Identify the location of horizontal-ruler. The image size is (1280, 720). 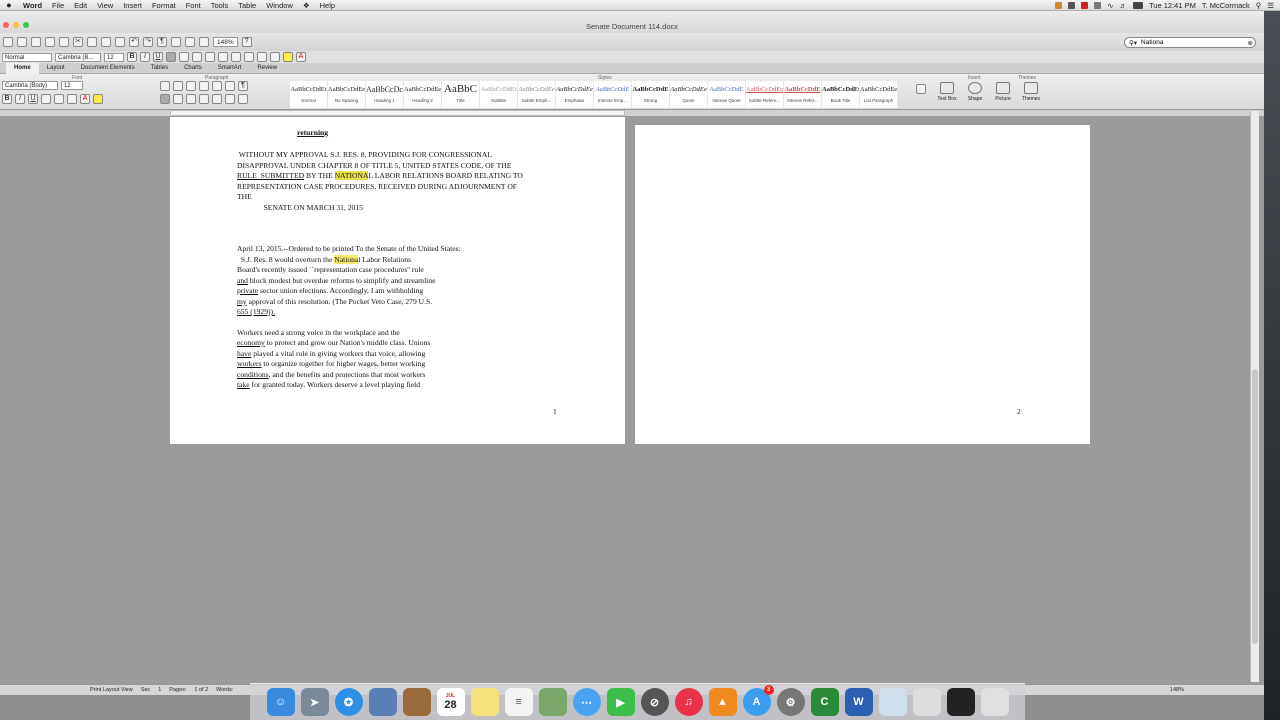
(632, 113).